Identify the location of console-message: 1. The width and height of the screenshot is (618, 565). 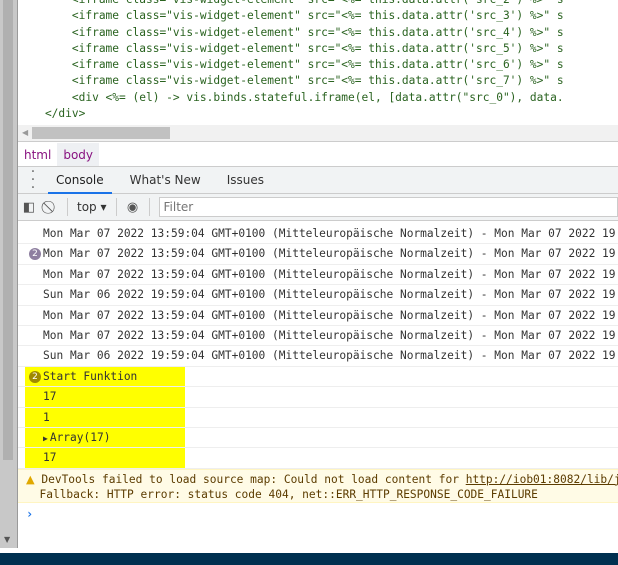
(318, 417).